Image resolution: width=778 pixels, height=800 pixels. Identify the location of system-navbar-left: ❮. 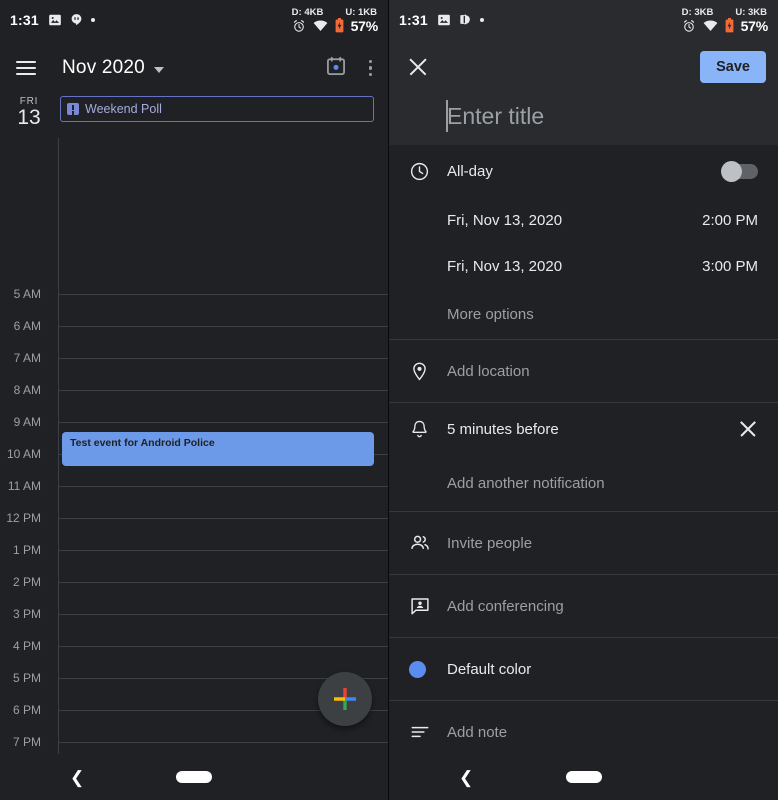
(194, 777).